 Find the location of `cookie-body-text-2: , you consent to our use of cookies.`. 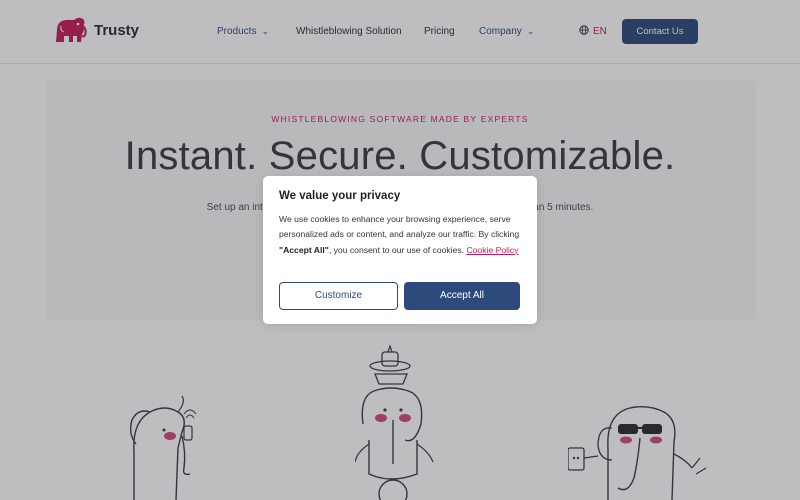

cookie-body-text-2: , you consent to our use of cookies. is located at coordinates (397, 249).